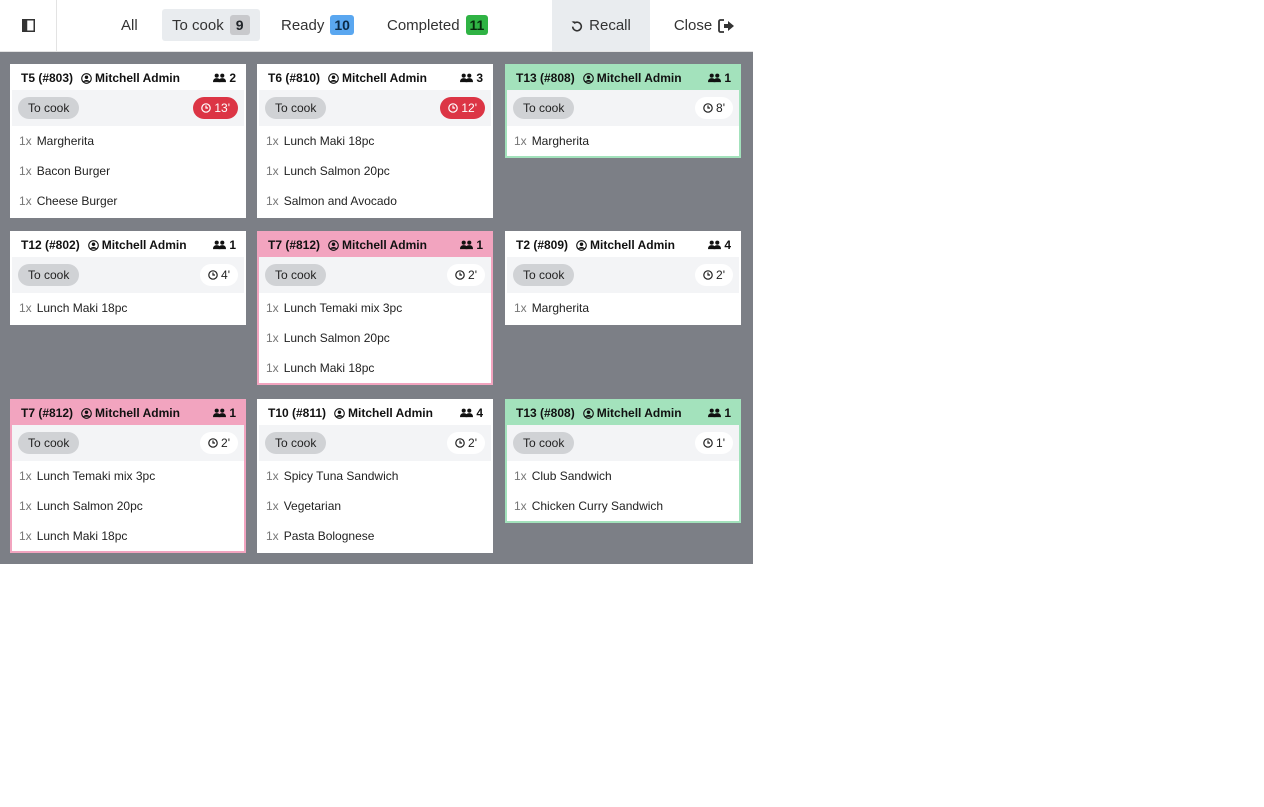 This screenshot has width=1264, height=807. Describe the element at coordinates (294, 245) in the screenshot. I see `order-table: T7 (#812)` at that location.